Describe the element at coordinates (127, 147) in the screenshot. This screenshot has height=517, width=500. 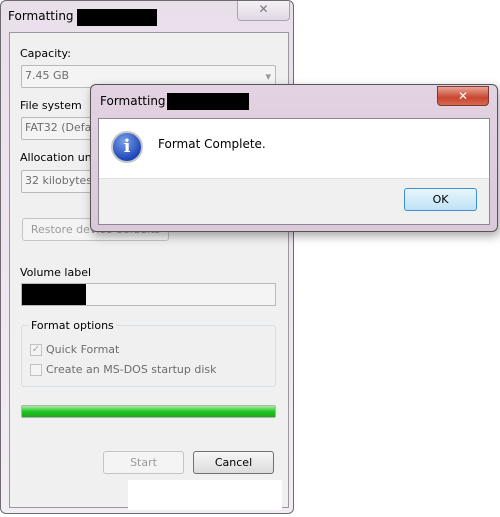
I see `info-icon: i` at that location.